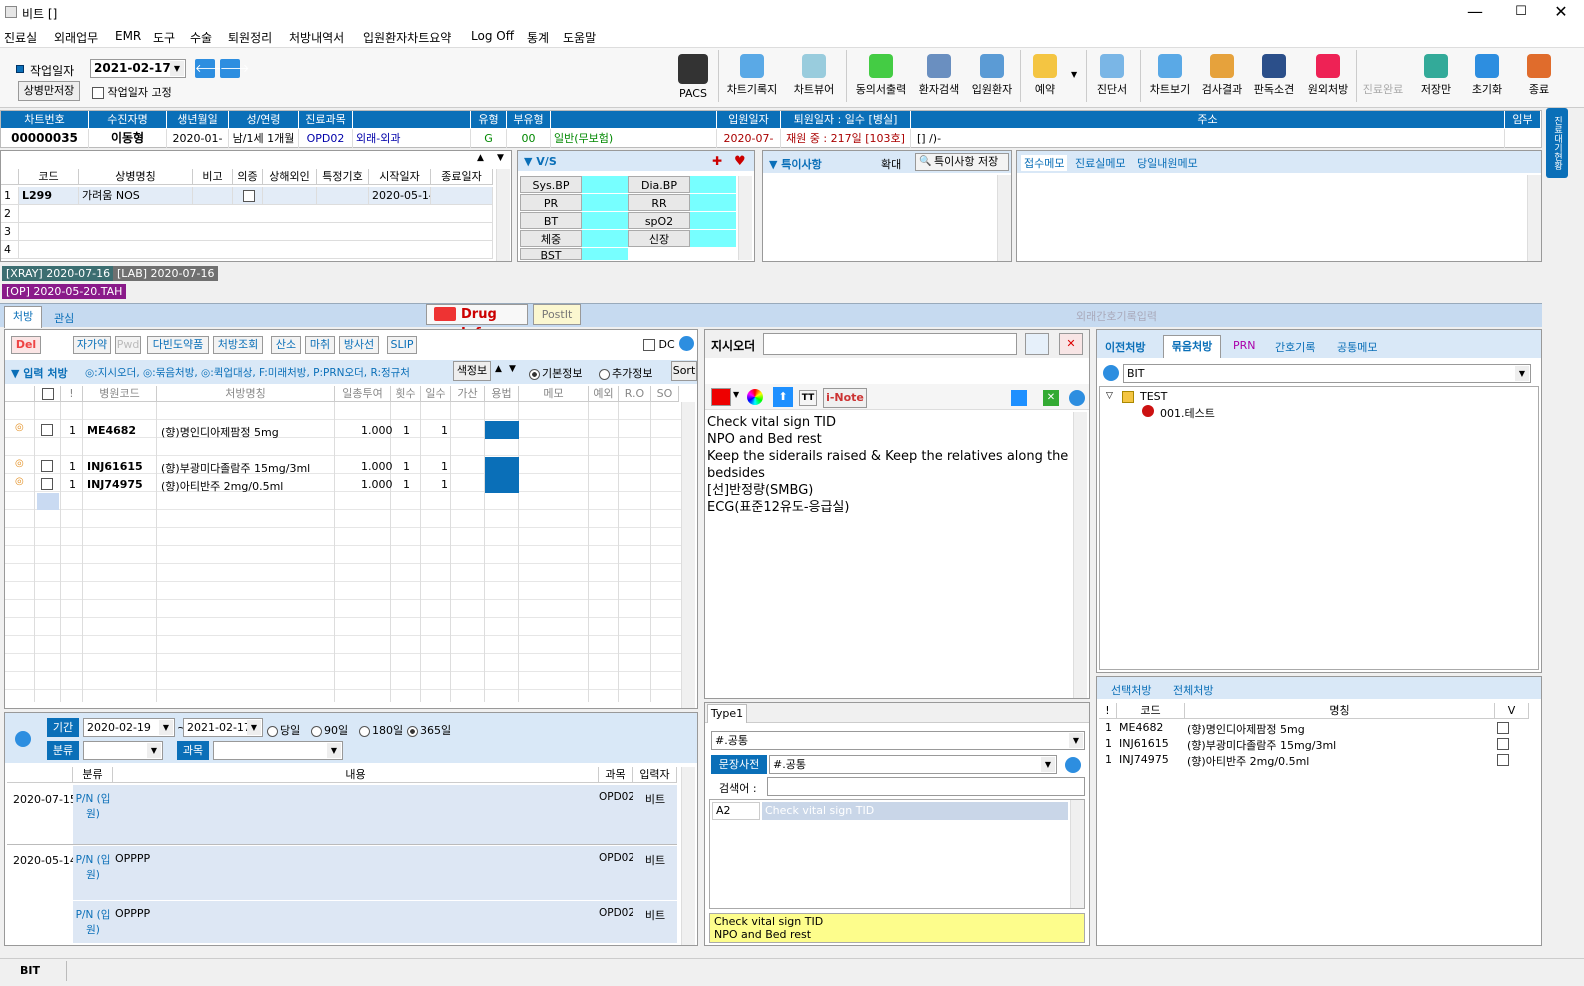  I want to click on text-color-swatch, so click(721, 397).